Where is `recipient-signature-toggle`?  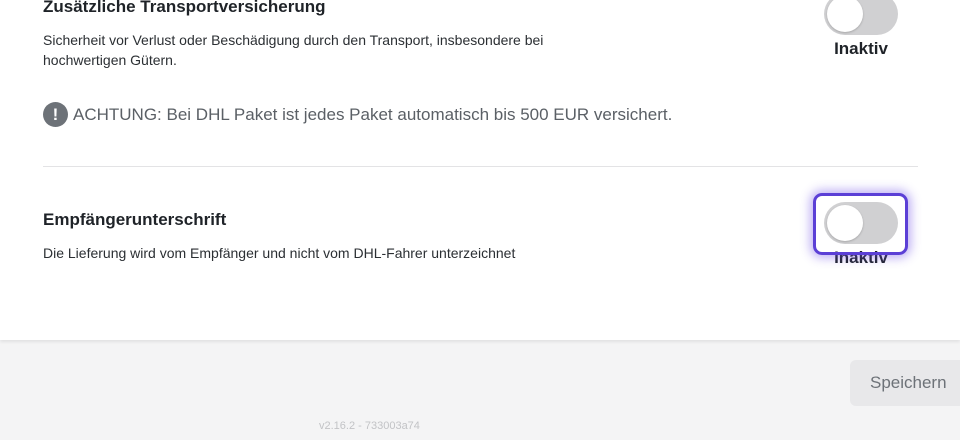
recipient-signature-toggle is located at coordinates (861, 223).